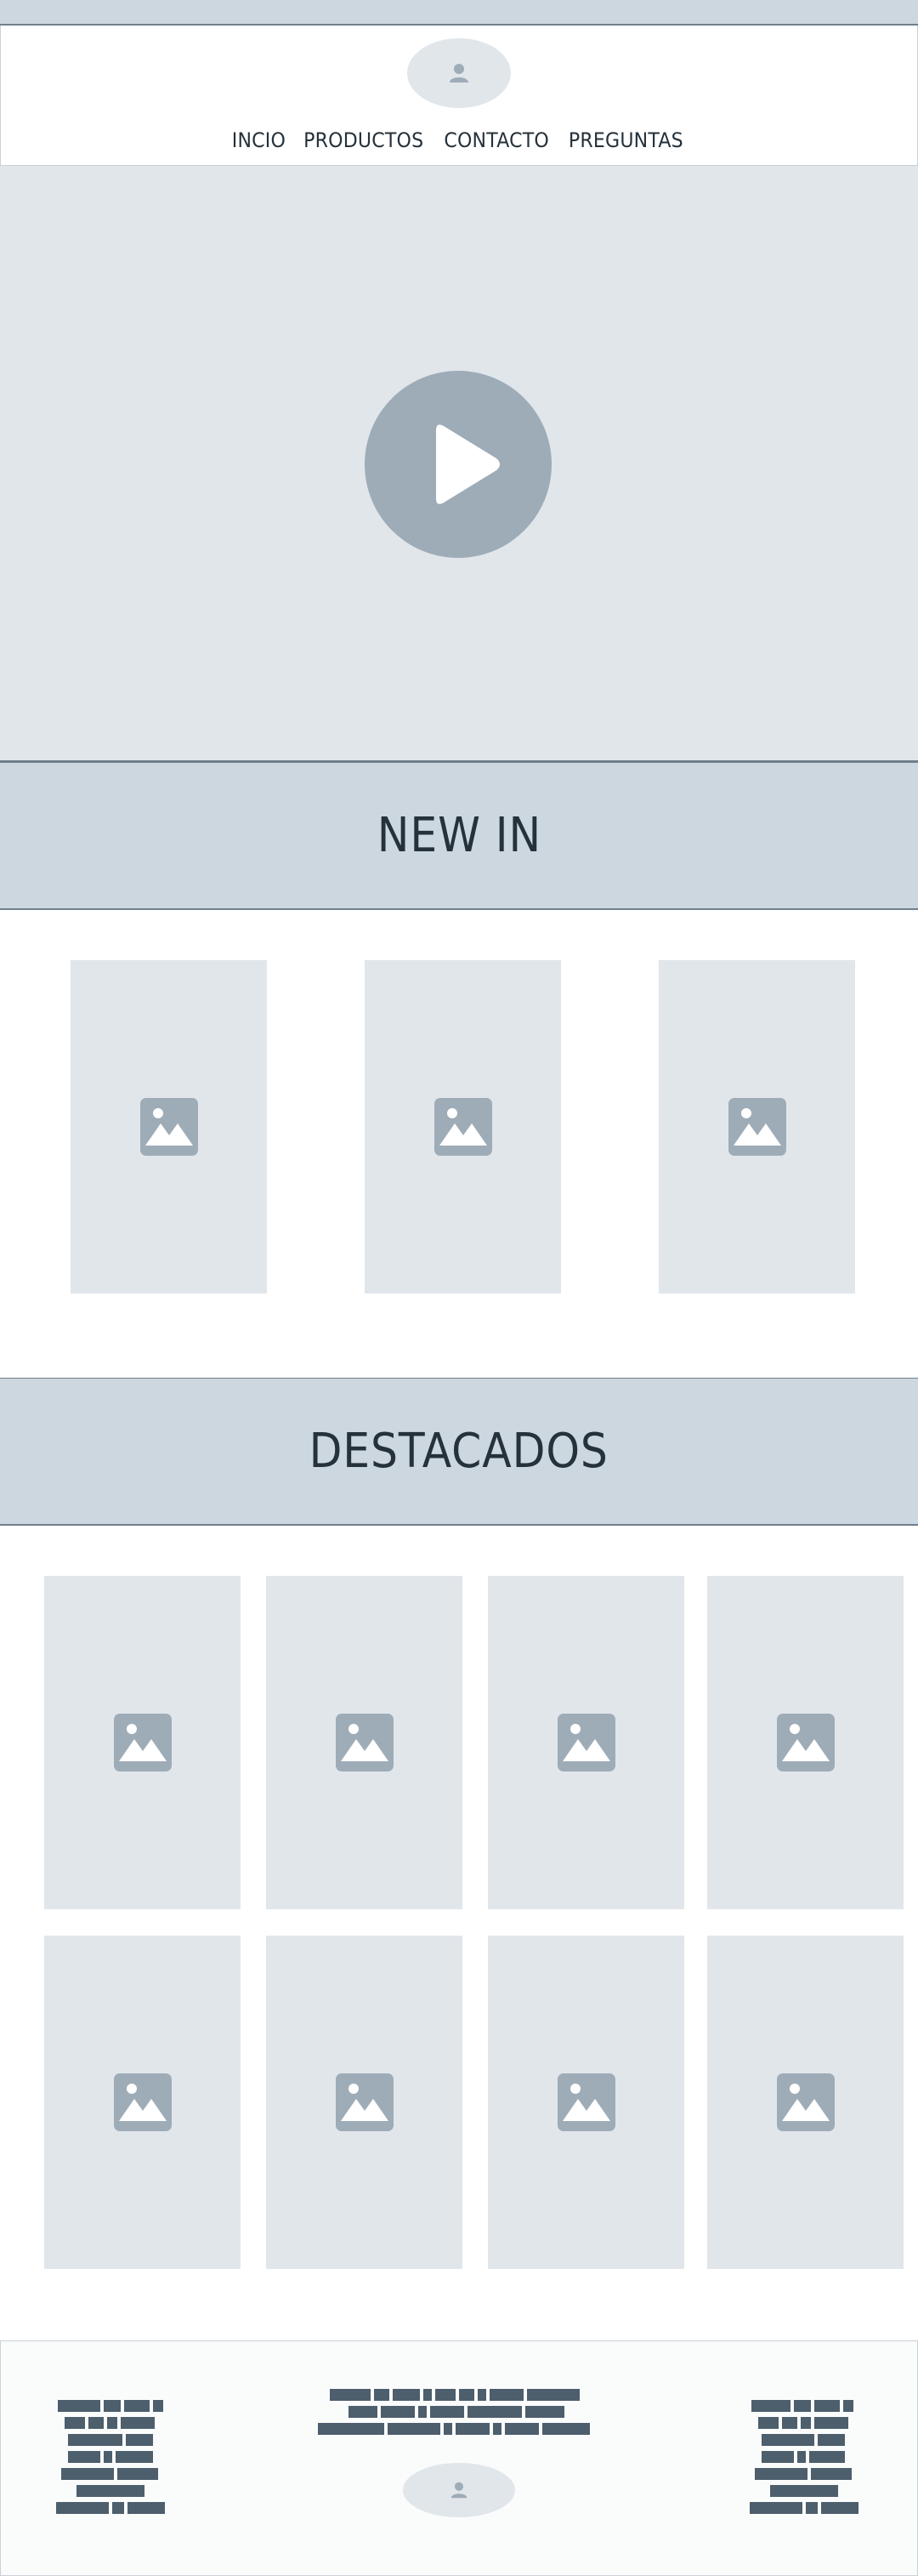 The image size is (918, 2576). What do you see at coordinates (454, 2412) in the screenshot?
I see `footer-text-placeholder-center` at bounding box center [454, 2412].